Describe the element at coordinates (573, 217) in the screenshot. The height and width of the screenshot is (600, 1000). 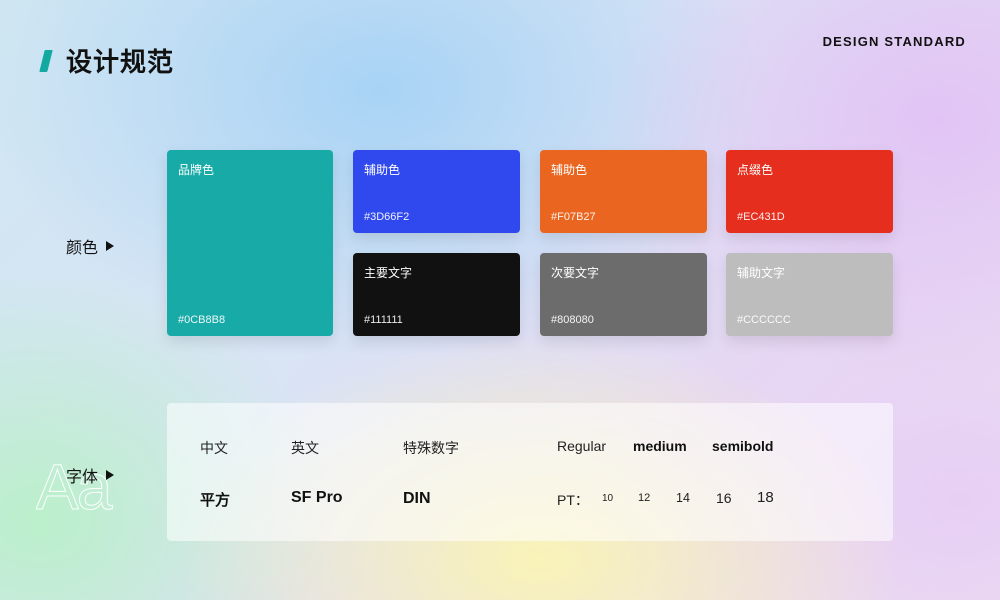
I see `swatch-hex: #F07B27` at that location.